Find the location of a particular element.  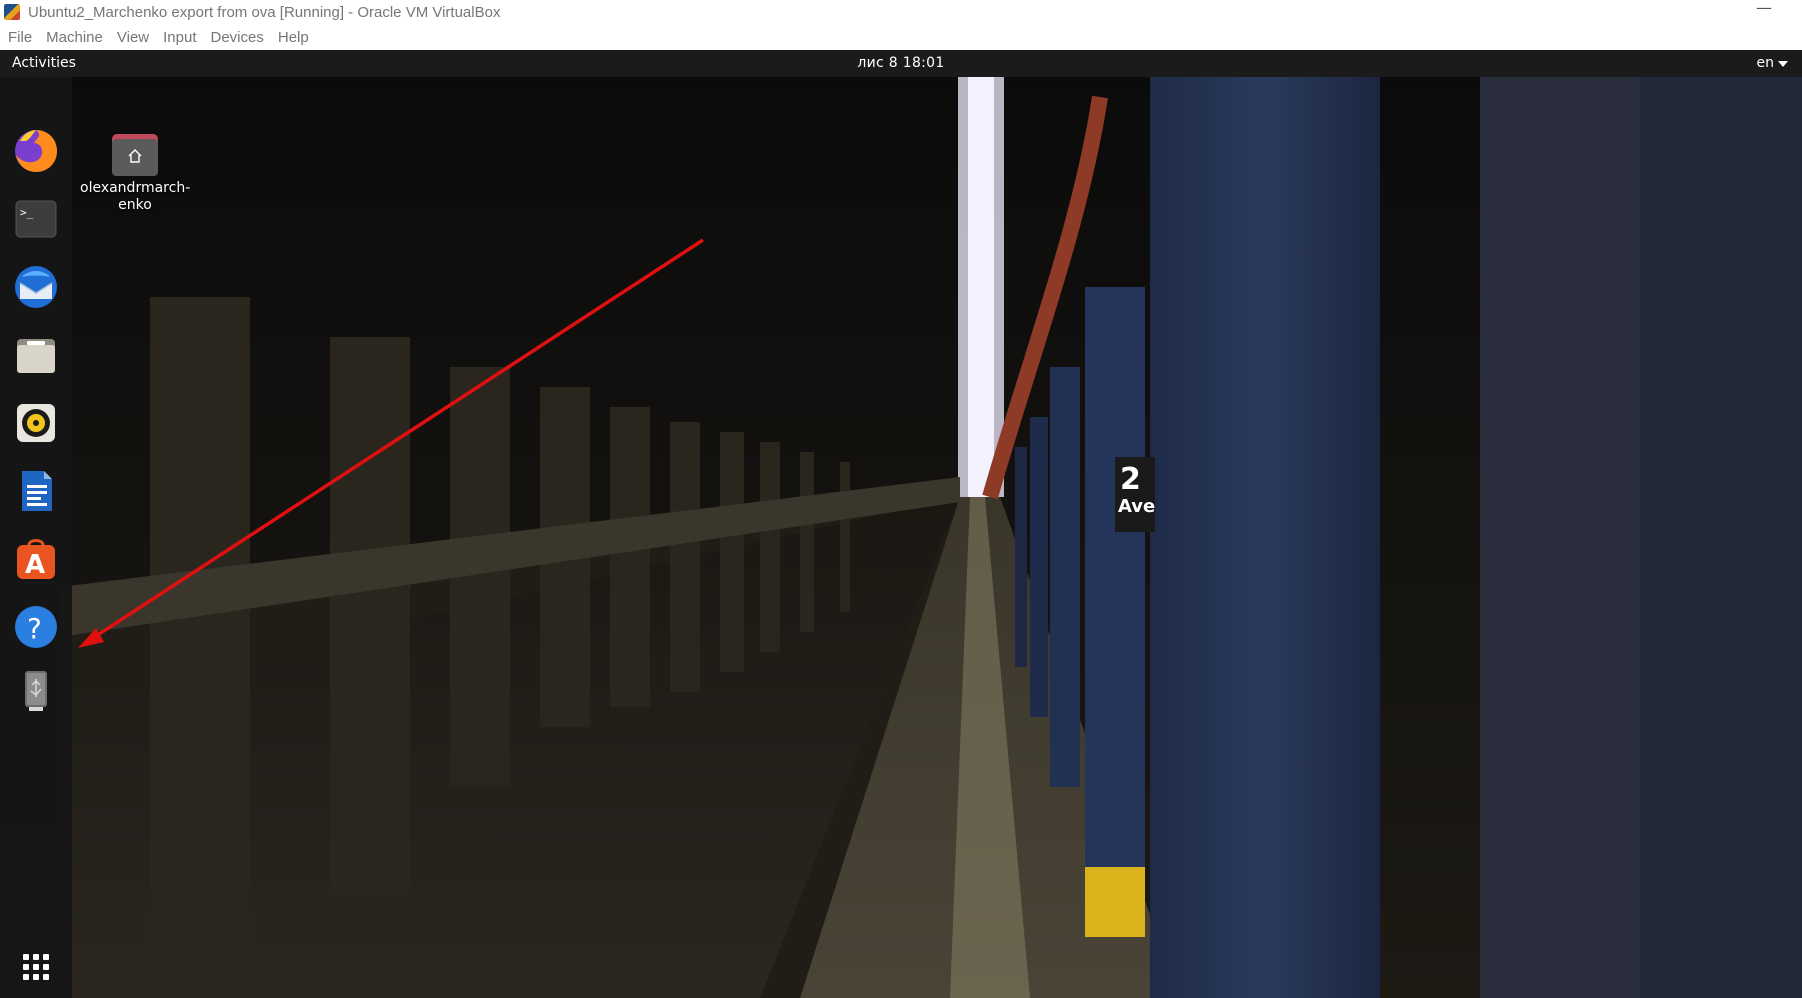

help-icon: ? is located at coordinates (36, 627).